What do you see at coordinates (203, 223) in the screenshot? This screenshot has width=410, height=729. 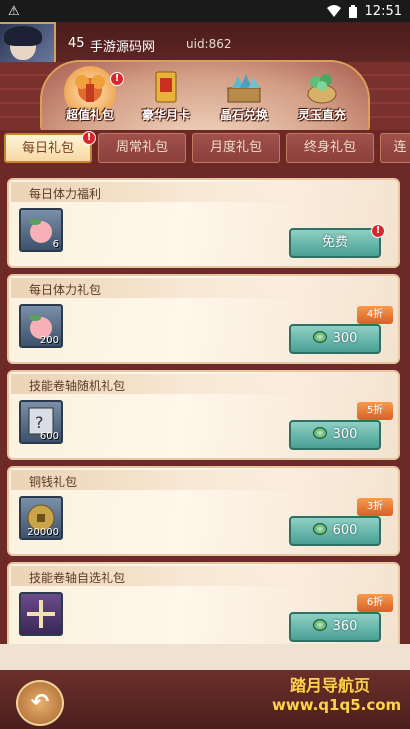 I see `pack-card: 每日体力福利 6 免费 !` at bounding box center [203, 223].